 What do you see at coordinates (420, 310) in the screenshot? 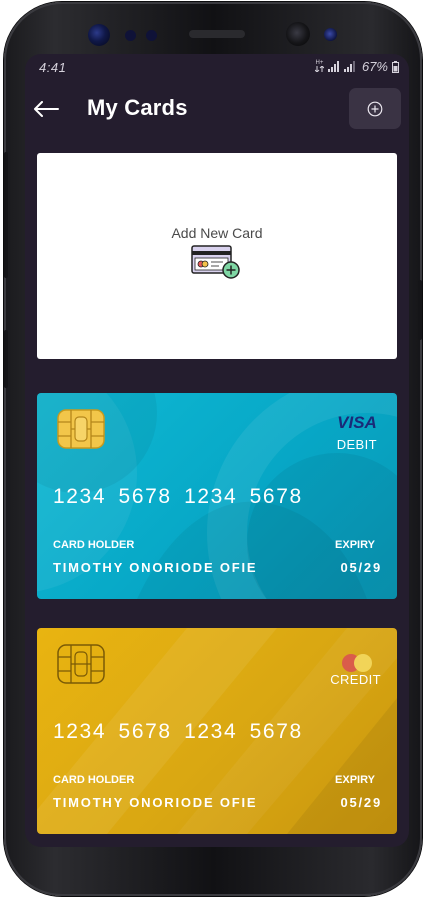
I see `power-button` at bounding box center [420, 310].